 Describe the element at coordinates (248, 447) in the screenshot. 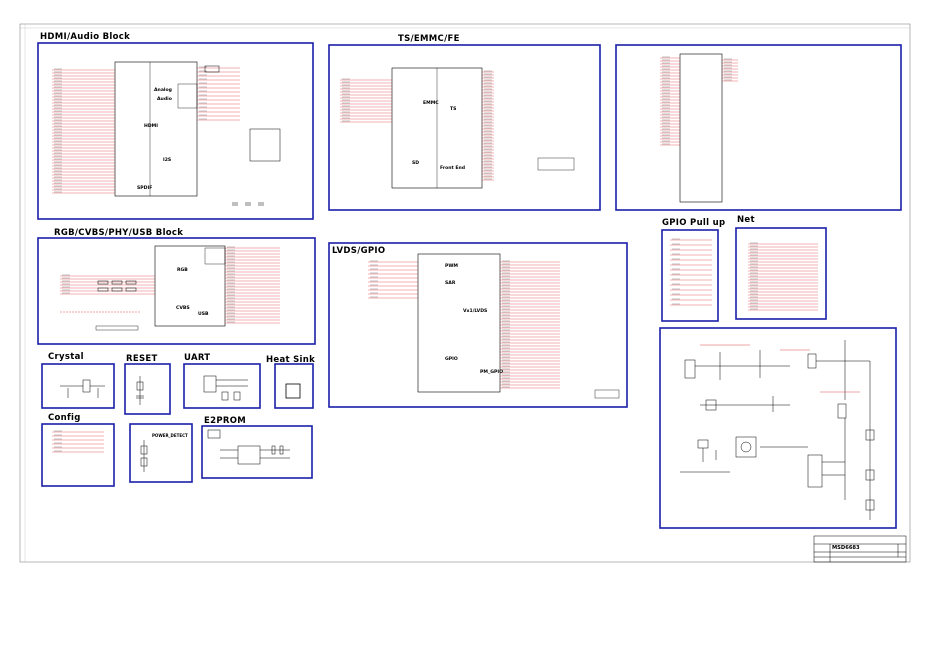

I see `eeprom-circuit` at that location.